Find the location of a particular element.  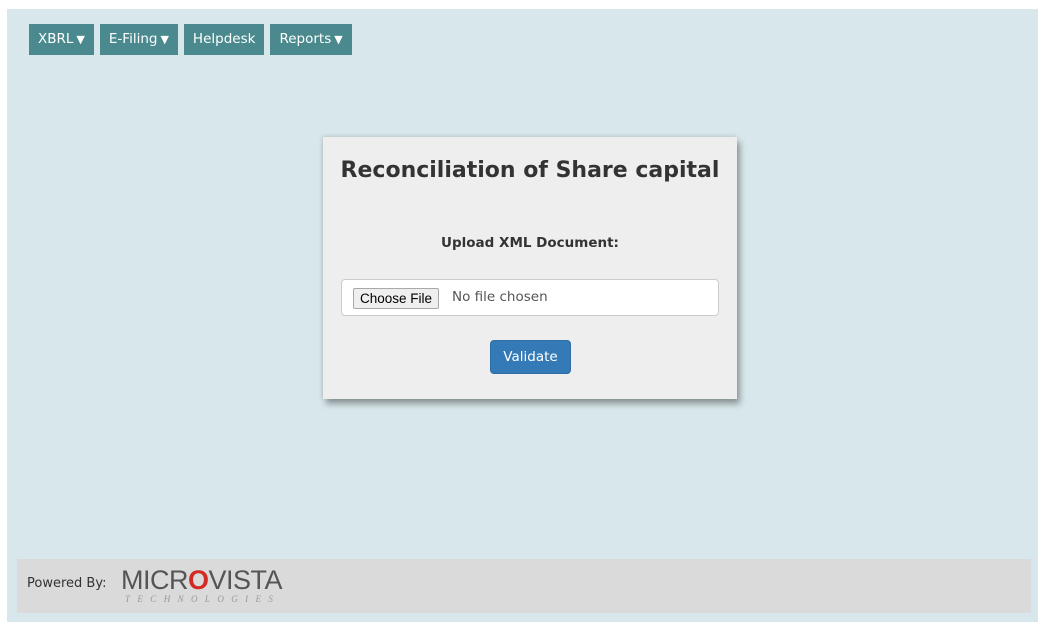

nav-reports: Reports ▼ is located at coordinates (311, 39).